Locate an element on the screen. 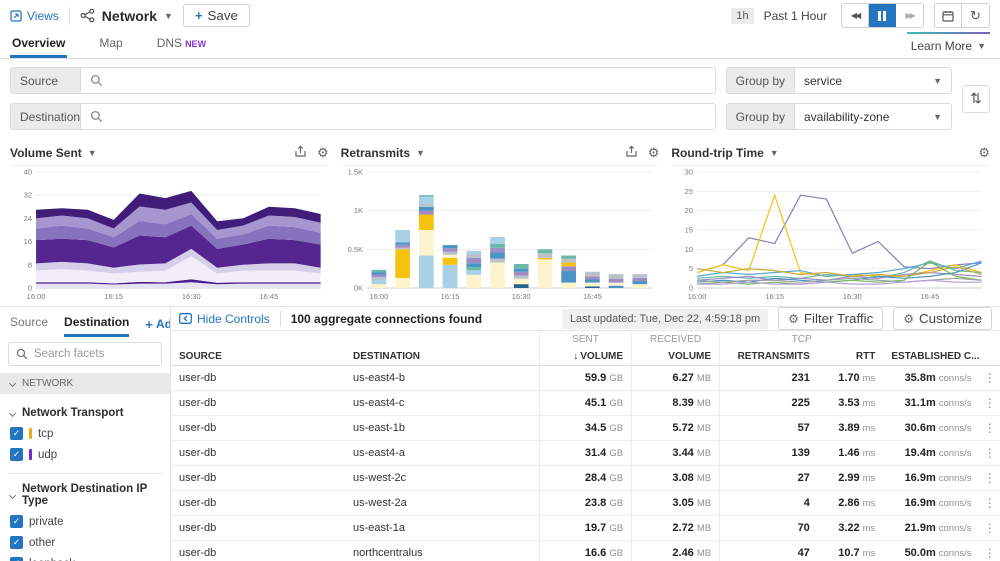 This screenshot has width=1000, height=561. plus-icon: + is located at coordinates (198, 15).